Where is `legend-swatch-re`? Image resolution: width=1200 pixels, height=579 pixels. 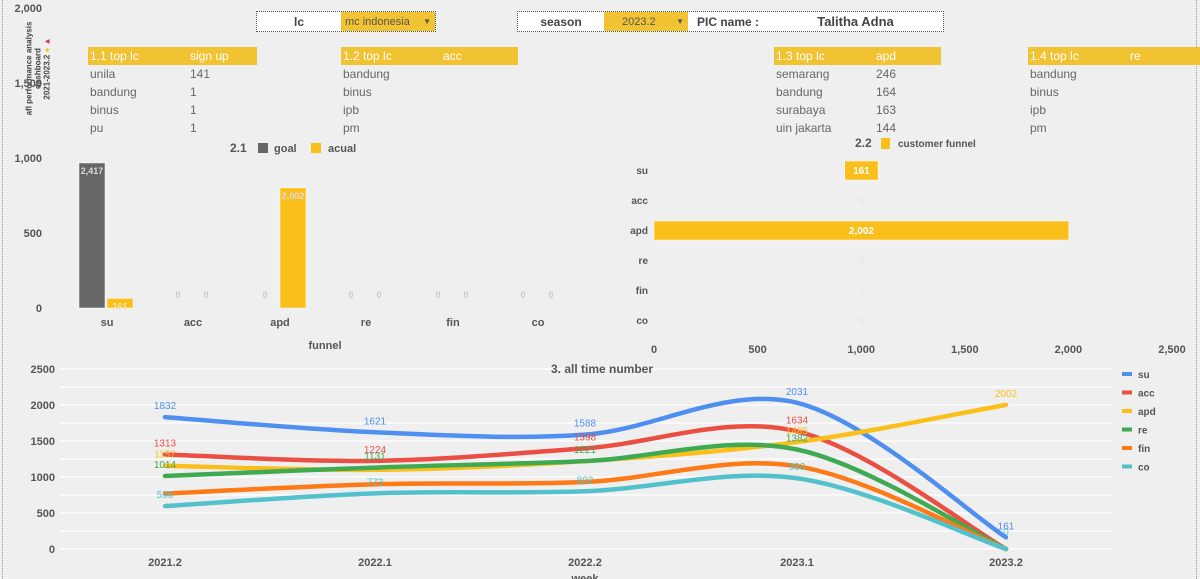
legend-swatch-re is located at coordinates (1127, 429).